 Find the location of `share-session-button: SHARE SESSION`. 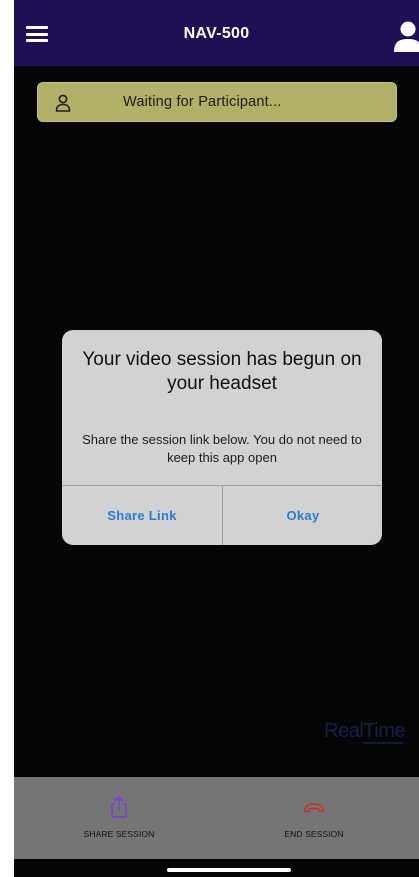

share-session-button: SHARE SESSION is located at coordinates (119, 818).